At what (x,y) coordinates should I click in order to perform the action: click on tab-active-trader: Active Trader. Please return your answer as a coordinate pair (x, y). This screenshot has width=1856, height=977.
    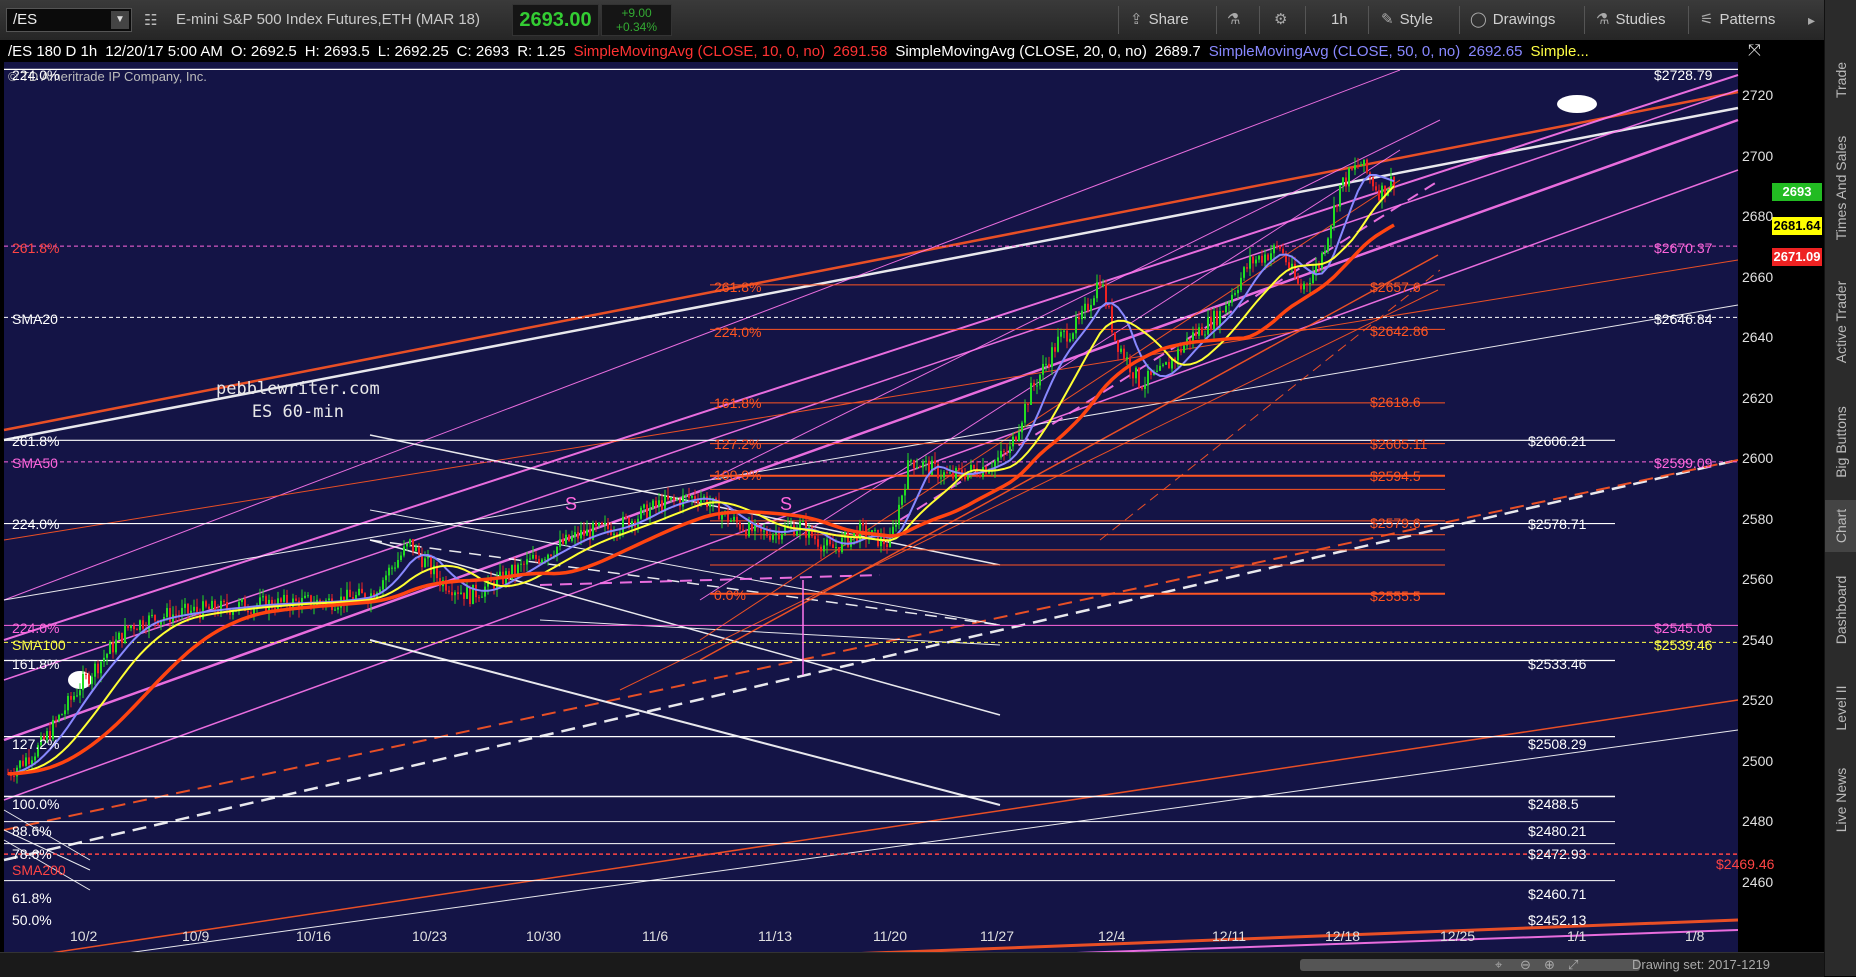
    Looking at the image, I should click on (1840, 322).